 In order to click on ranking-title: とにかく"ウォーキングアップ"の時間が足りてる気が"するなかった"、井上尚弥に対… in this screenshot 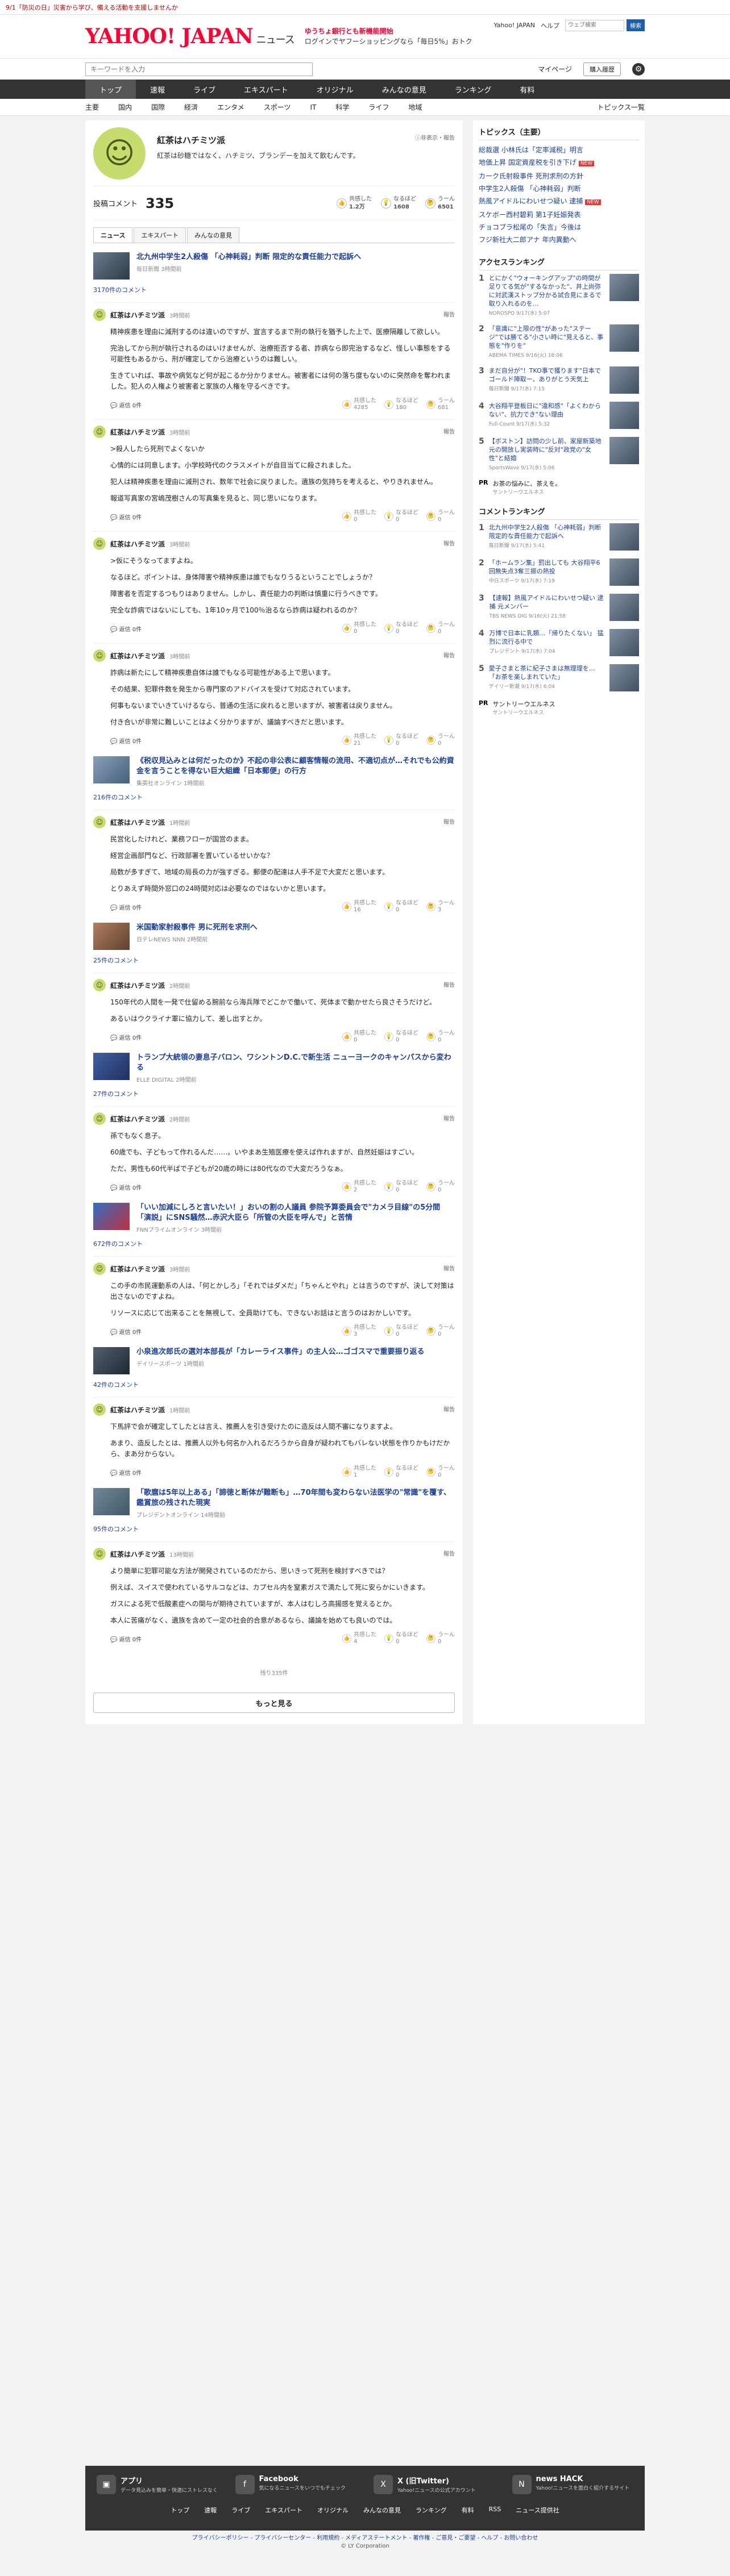, I will do `click(547, 291)`.